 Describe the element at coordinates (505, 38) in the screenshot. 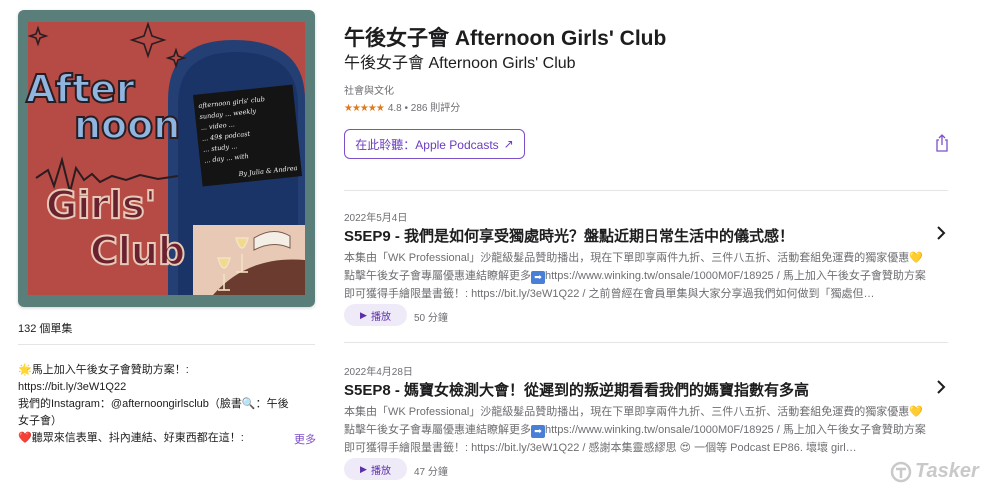

I see `podcast-title: 午後女子會 Afternoon Girls' Club` at that location.